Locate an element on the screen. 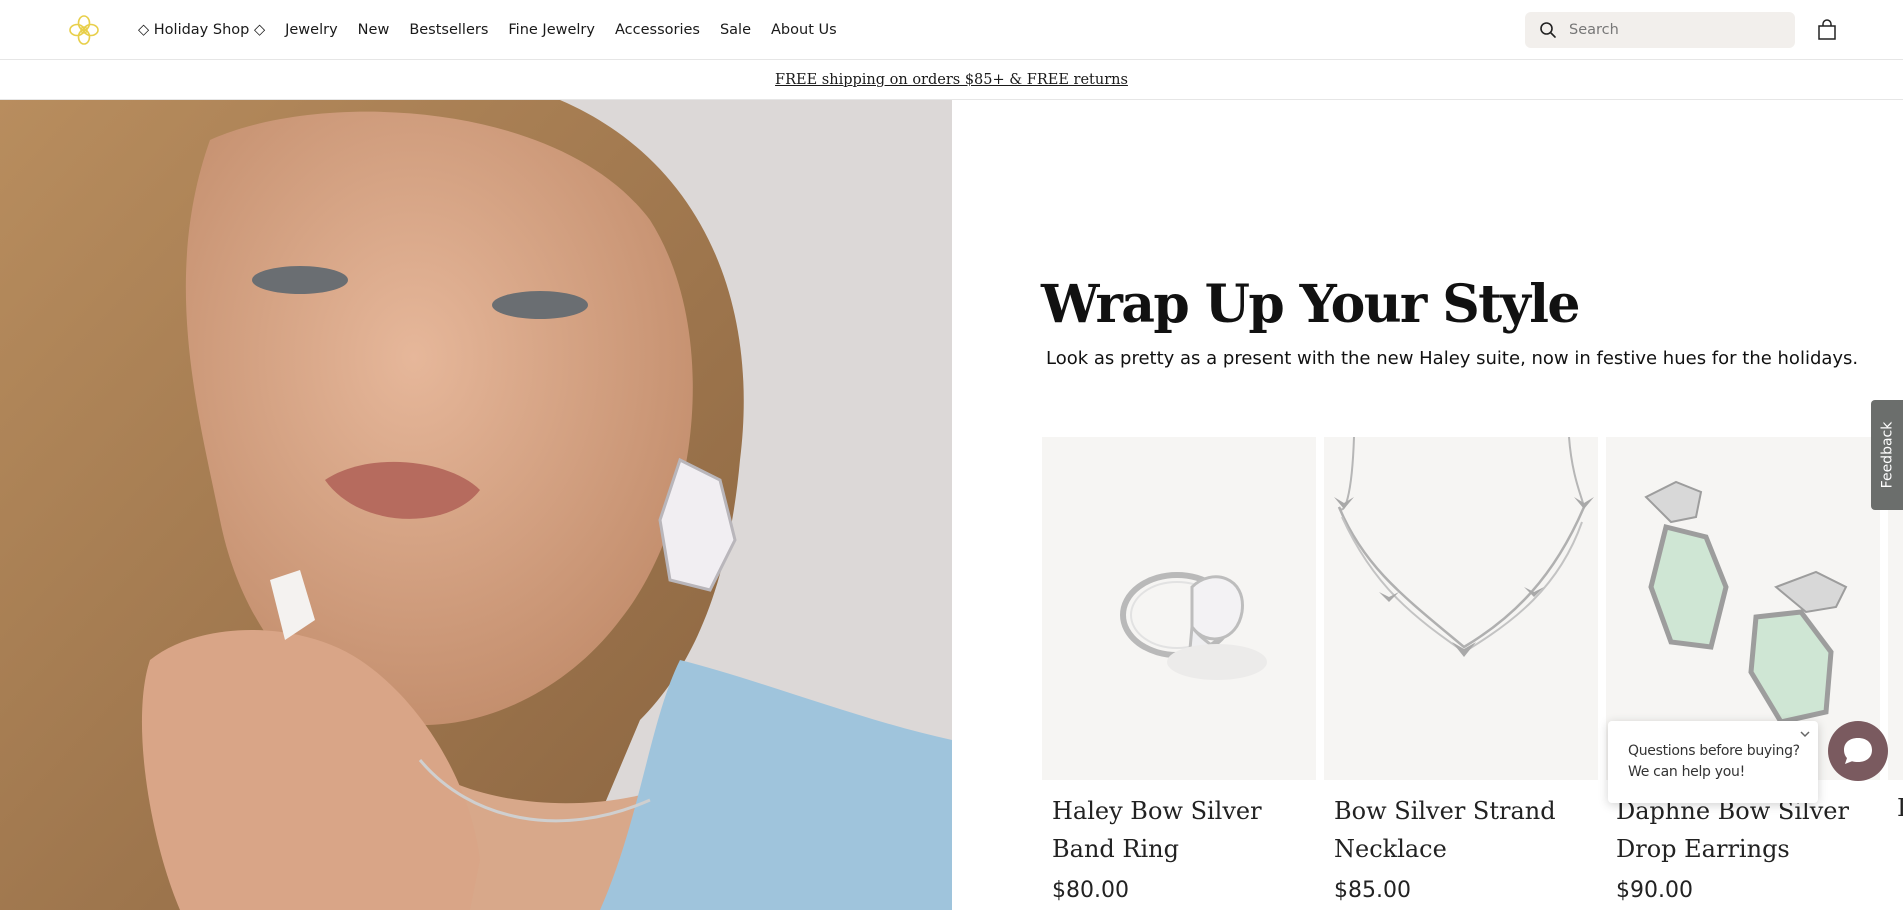 The height and width of the screenshot is (910, 1903). collection-headline: Wrap Up Your Style is located at coordinates (1310, 304).